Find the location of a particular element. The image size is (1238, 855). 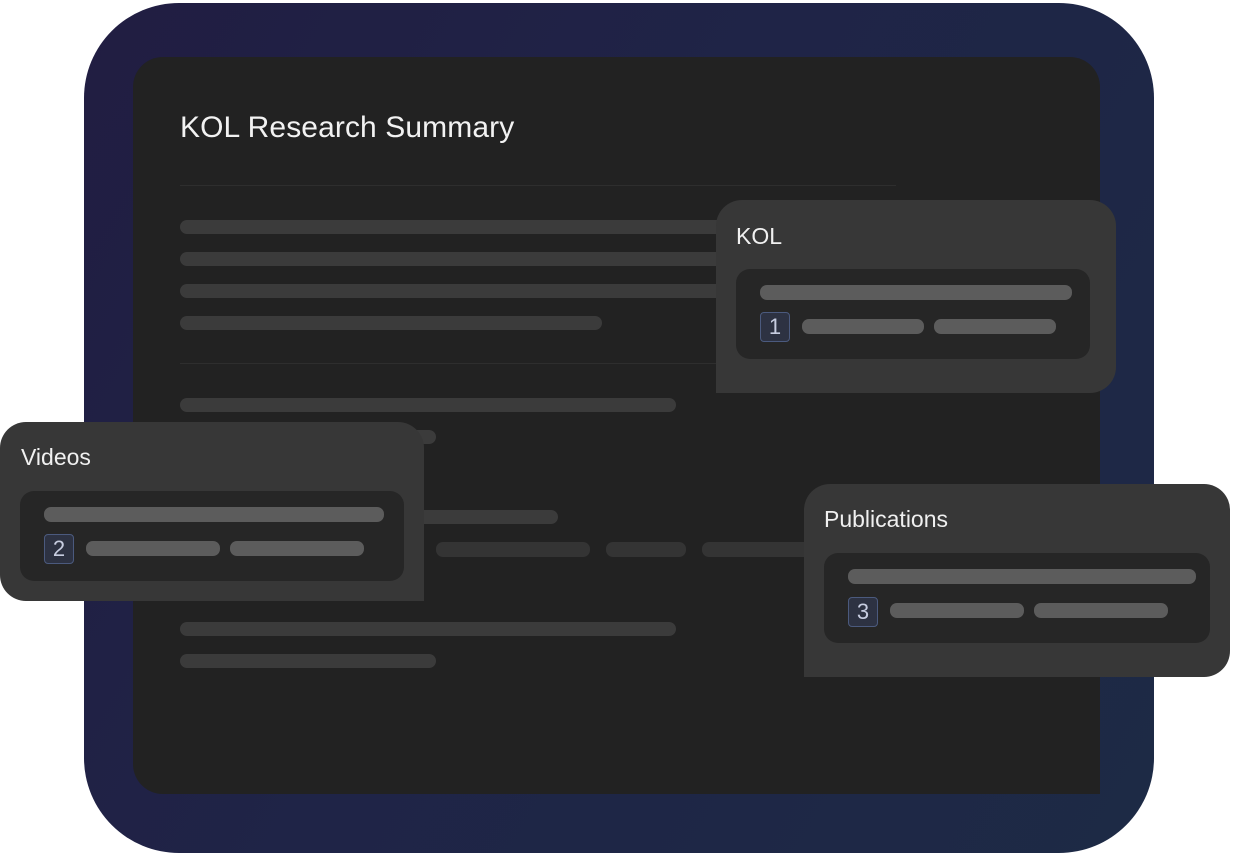

section-divider is located at coordinates (460, 363).